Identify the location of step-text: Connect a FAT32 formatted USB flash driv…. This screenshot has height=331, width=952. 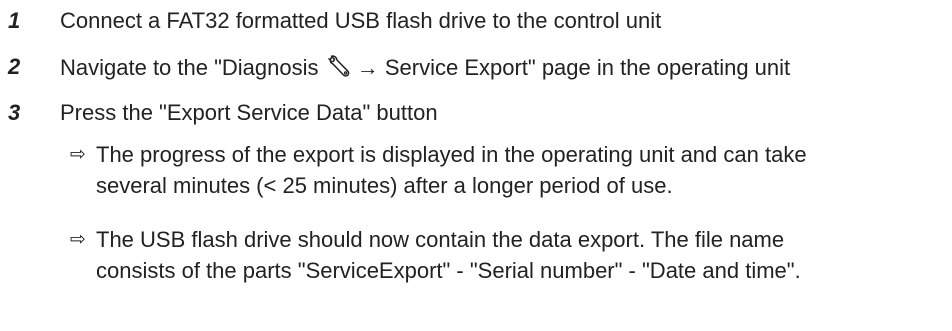
(361, 20).